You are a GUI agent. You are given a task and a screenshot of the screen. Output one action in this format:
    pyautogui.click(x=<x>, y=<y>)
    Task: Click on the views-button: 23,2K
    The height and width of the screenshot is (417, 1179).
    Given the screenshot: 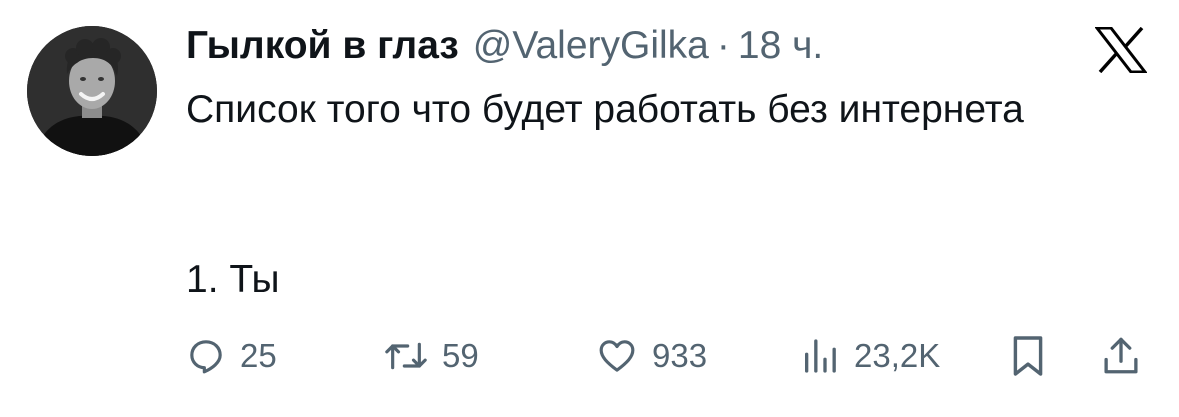 What is the action you would take?
    pyautogui.click(x=870, y=356)
    